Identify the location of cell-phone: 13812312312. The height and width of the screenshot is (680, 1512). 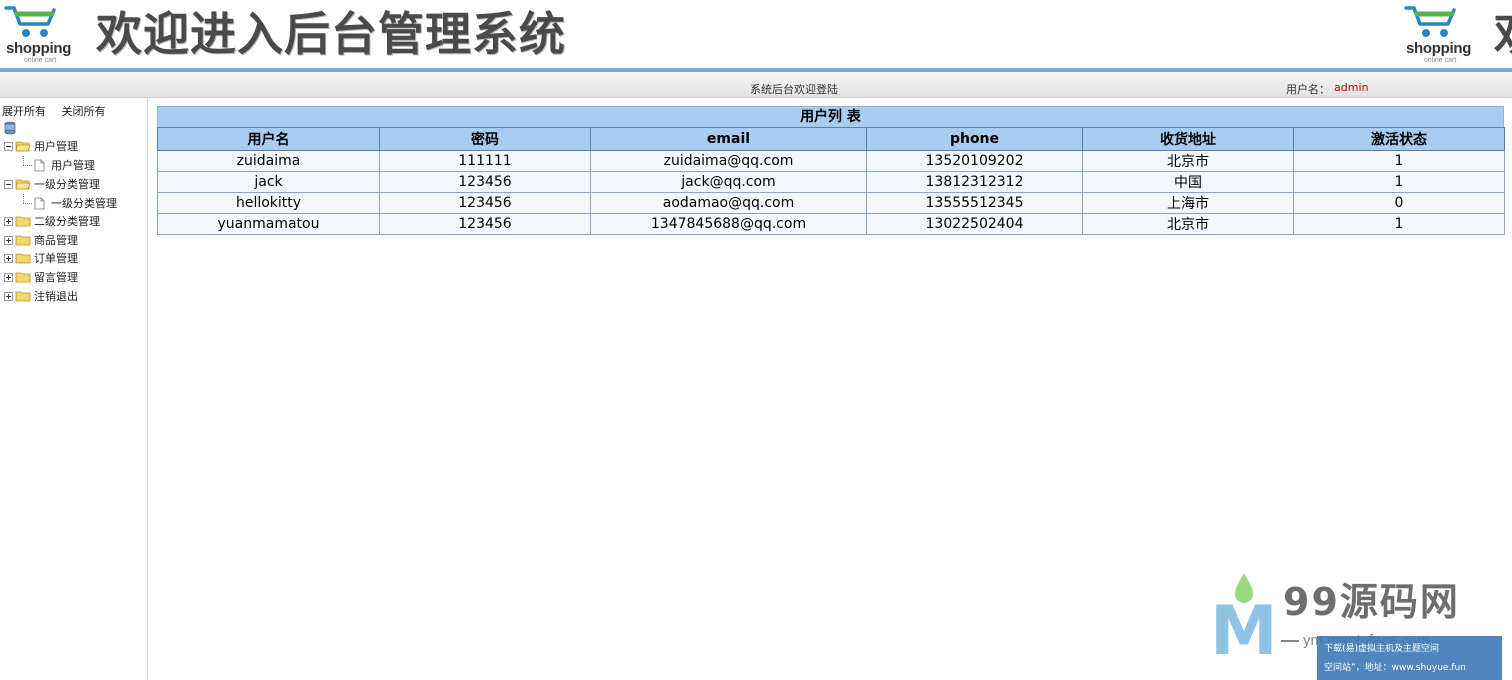
(974, 182).